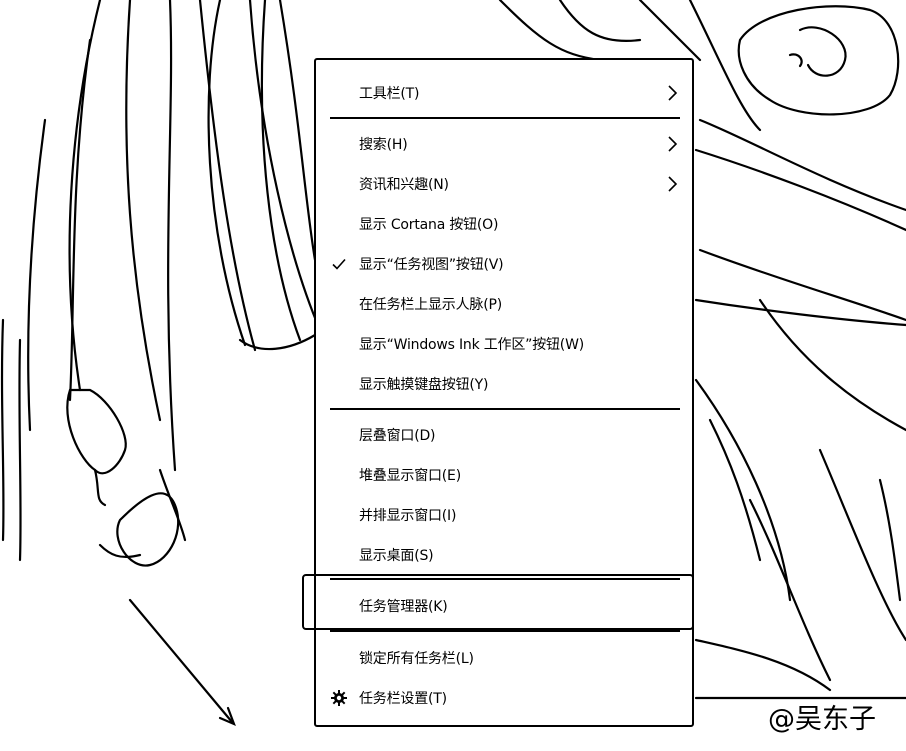 The width and height of the screenshot is (906, 751). Describe the element at coordinates (339, 698) in the screenshot. I see `gear-icon` at that location.